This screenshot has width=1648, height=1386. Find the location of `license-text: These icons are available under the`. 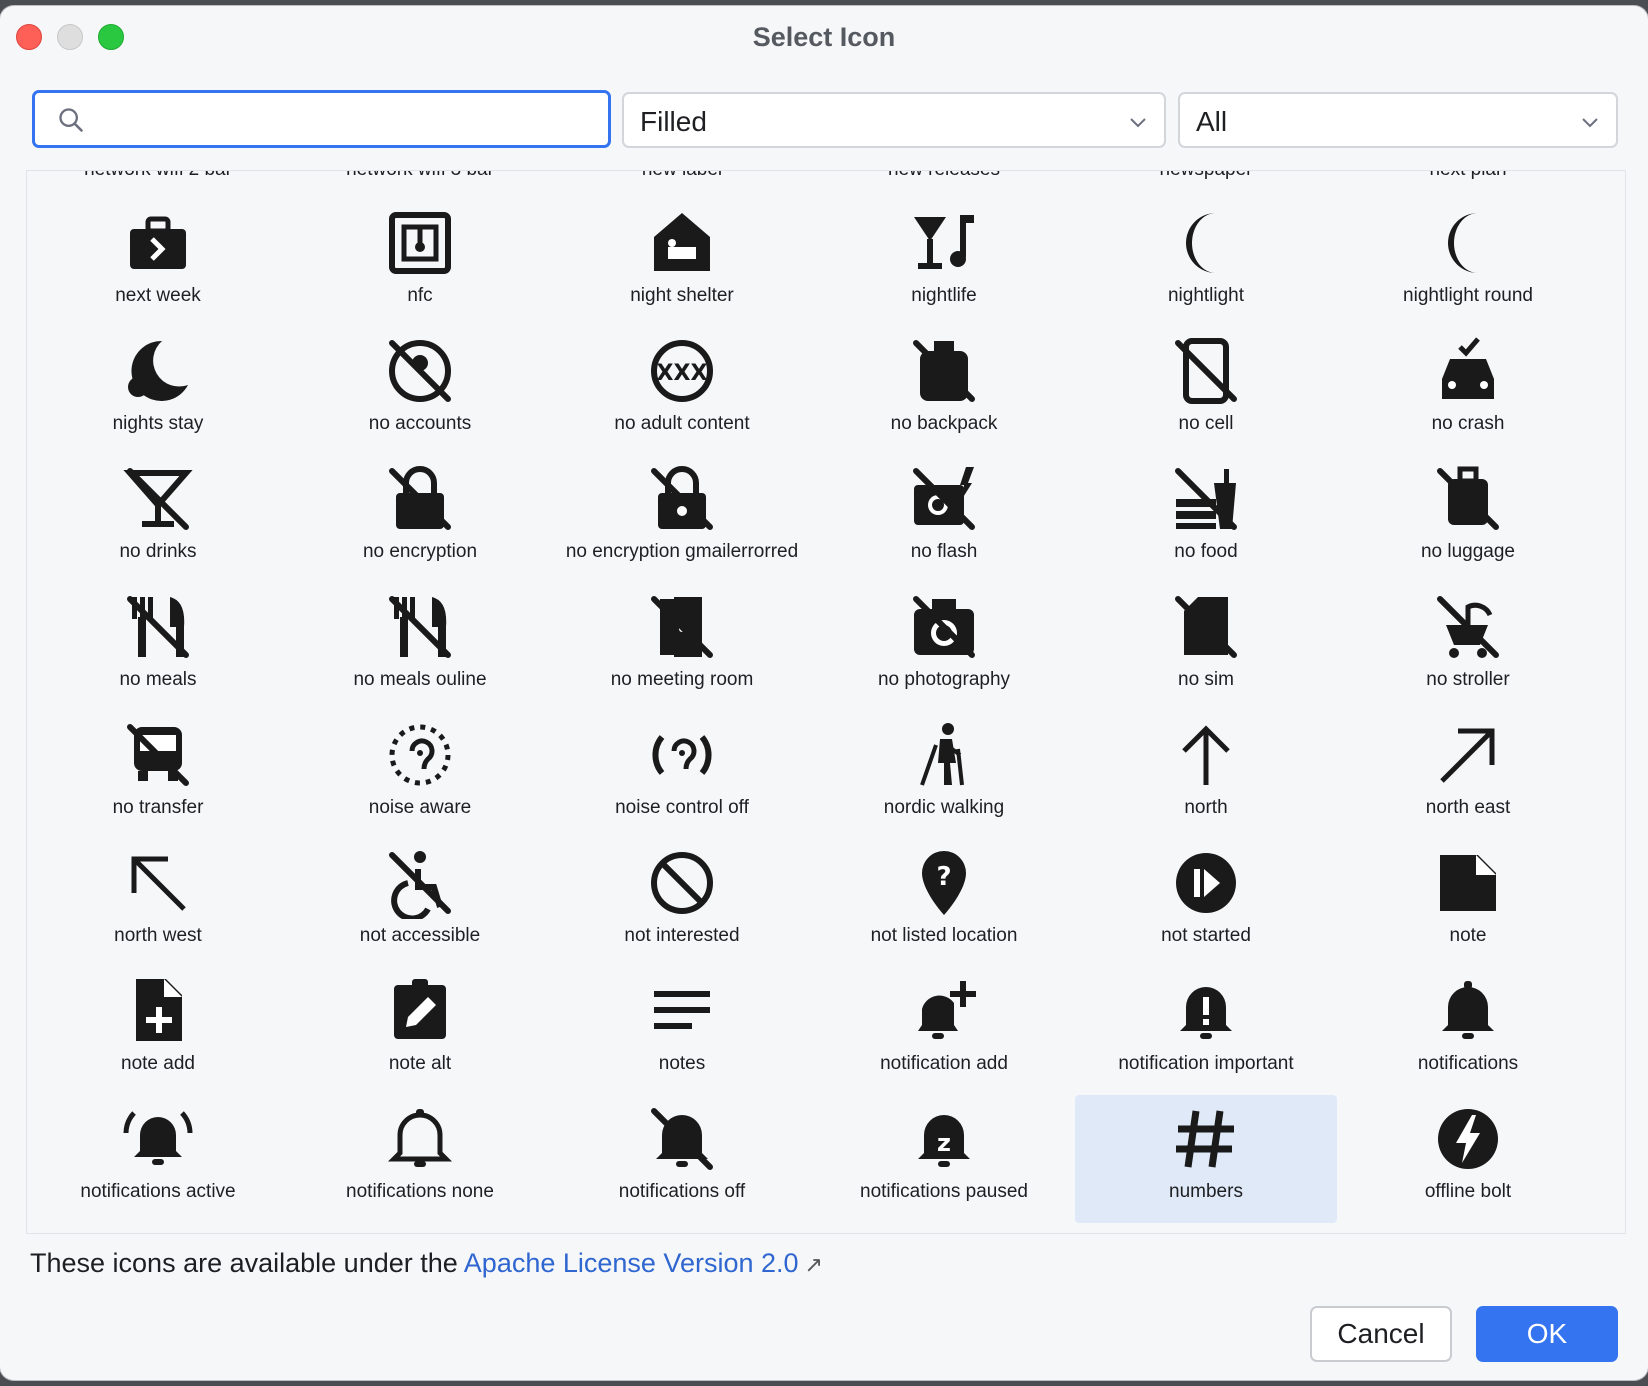

license-text: These icons are available under the is located at coordinates (244, 1263).